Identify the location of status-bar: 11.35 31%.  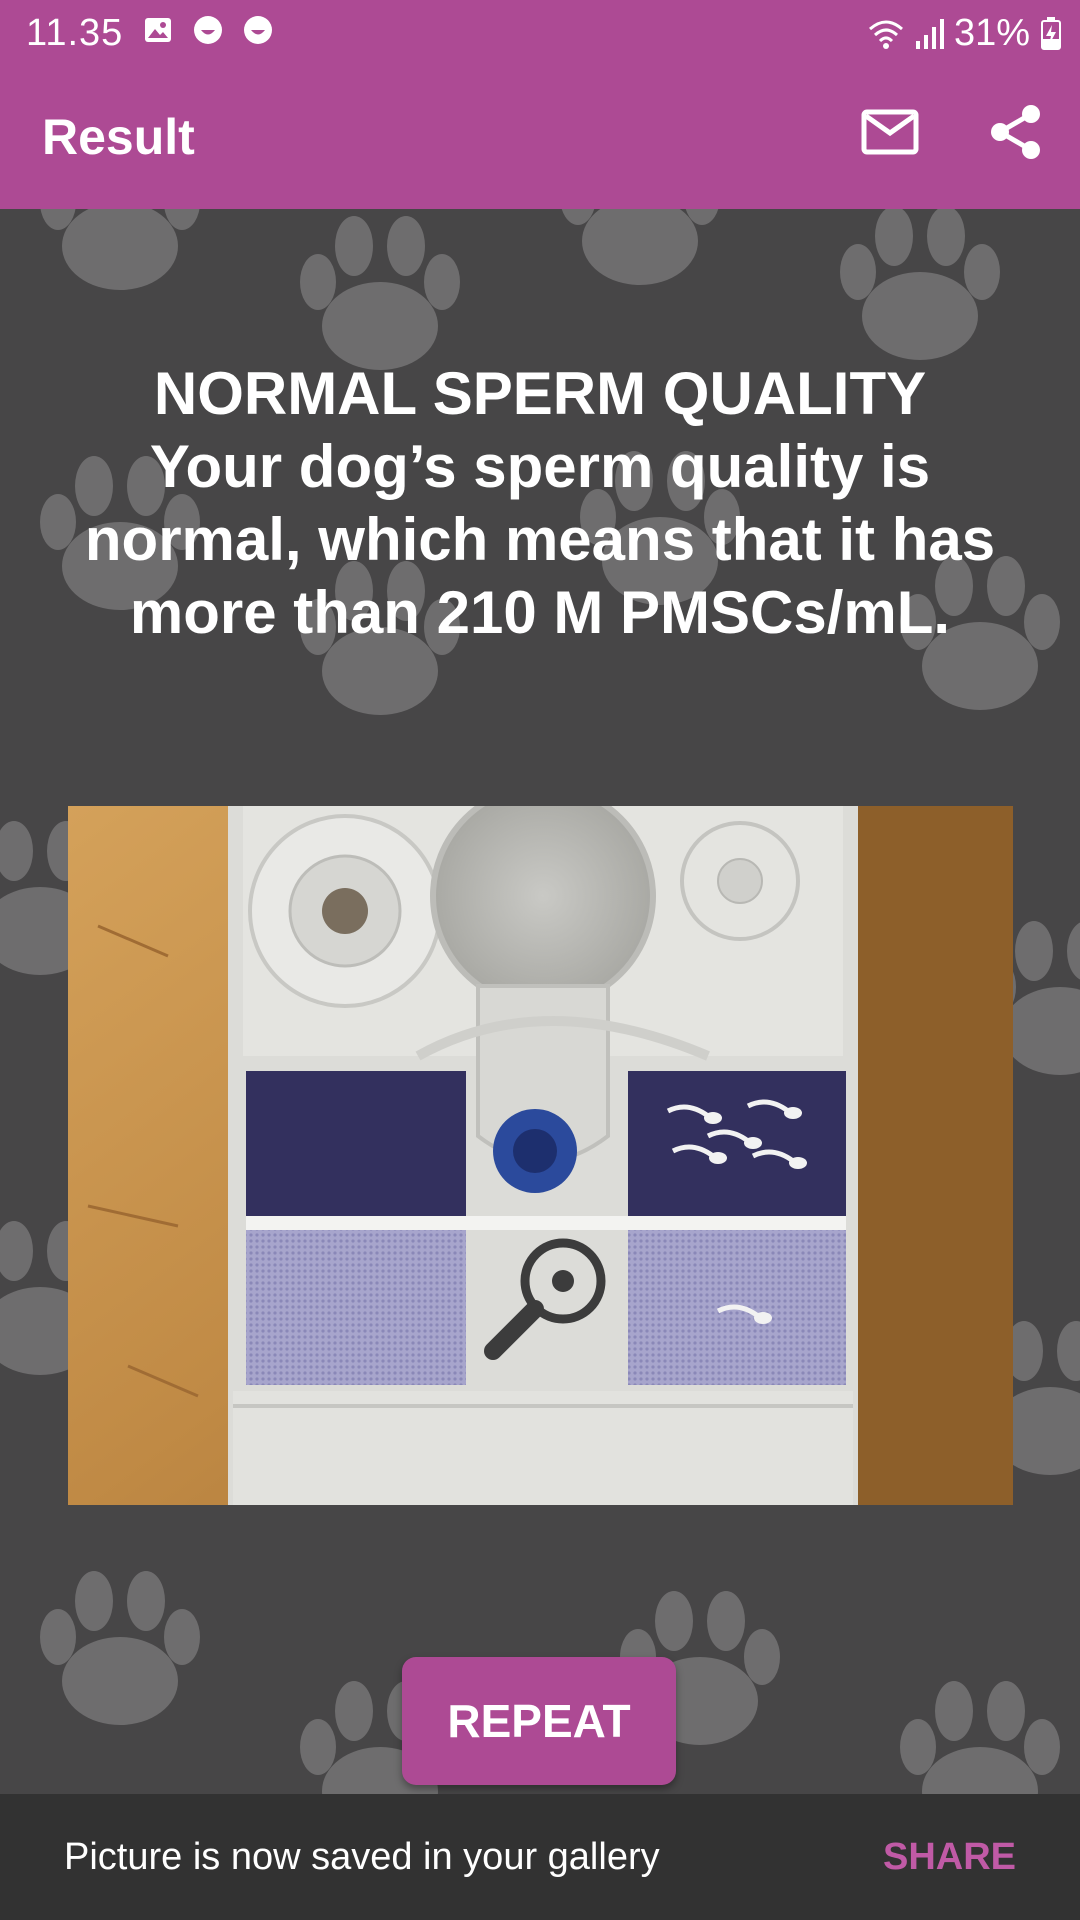
(540, 32).